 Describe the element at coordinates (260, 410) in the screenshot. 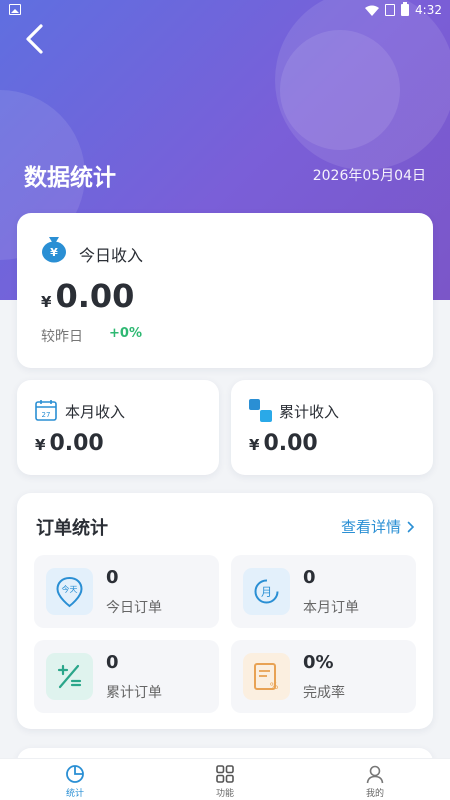

I see `stacked-squares-icon` at that location.